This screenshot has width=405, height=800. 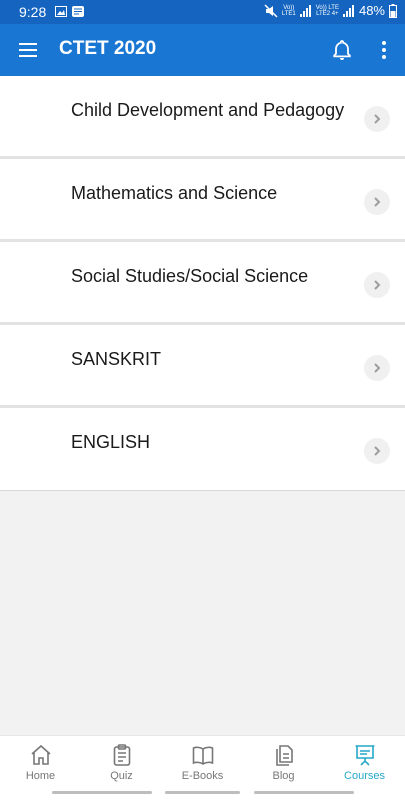 I want to click on course-item: Mathematics and Science, so click(x=202, y=200).